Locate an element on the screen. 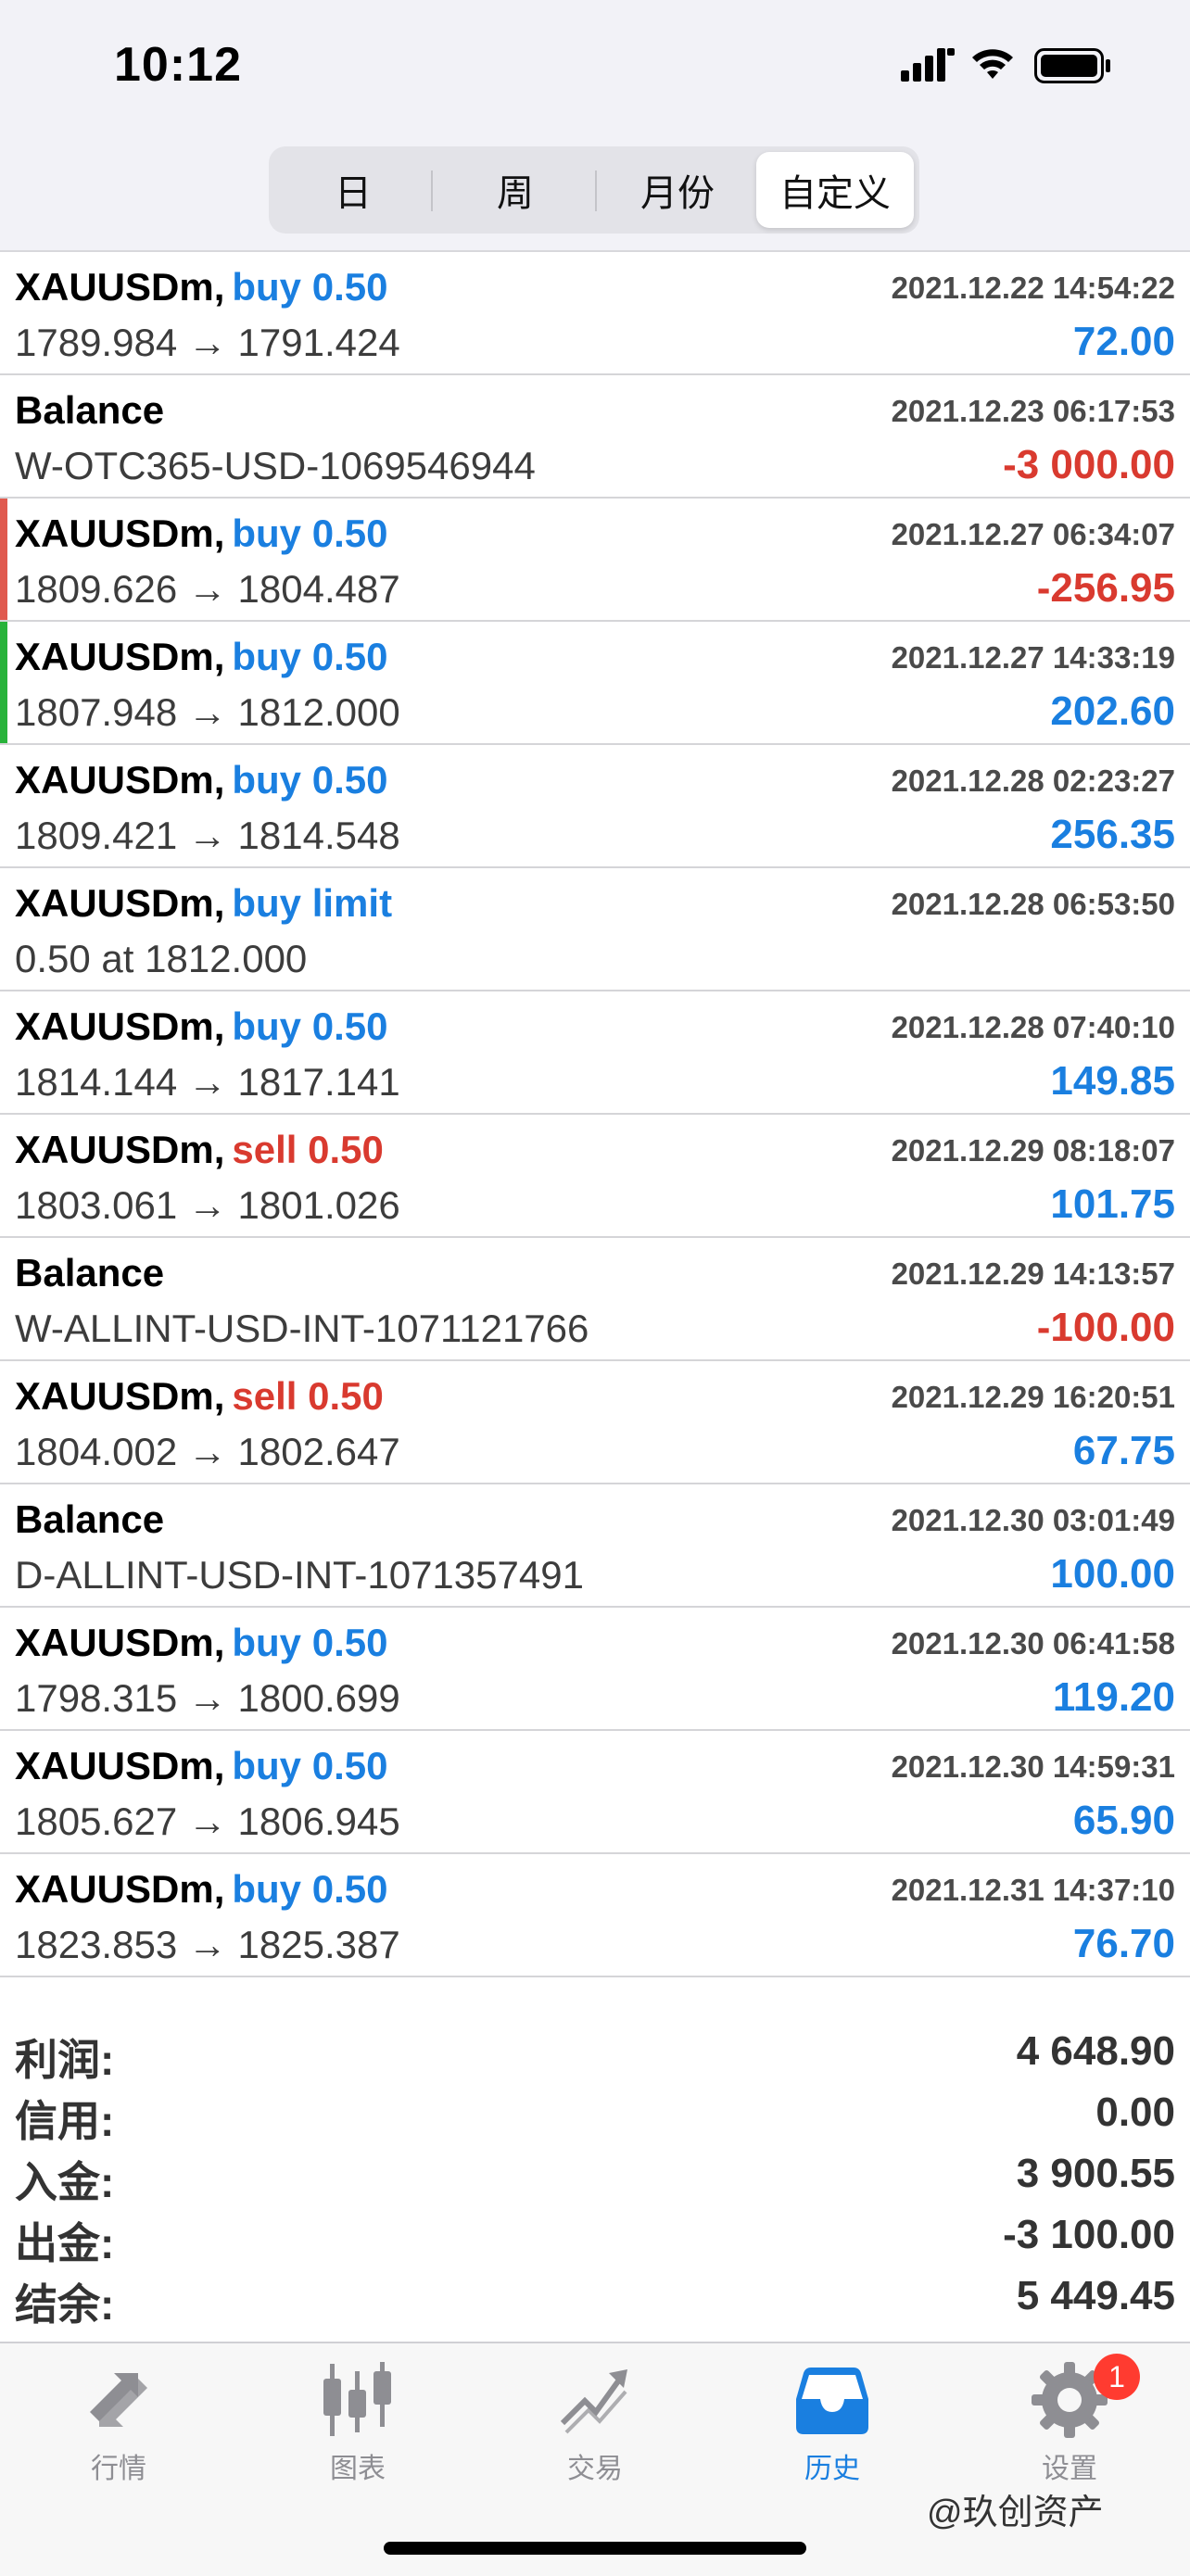 Image resolution: width=1190 pixels, height=2576 pixels. summary-label: 信用: is located at coordinates (65, 2121).